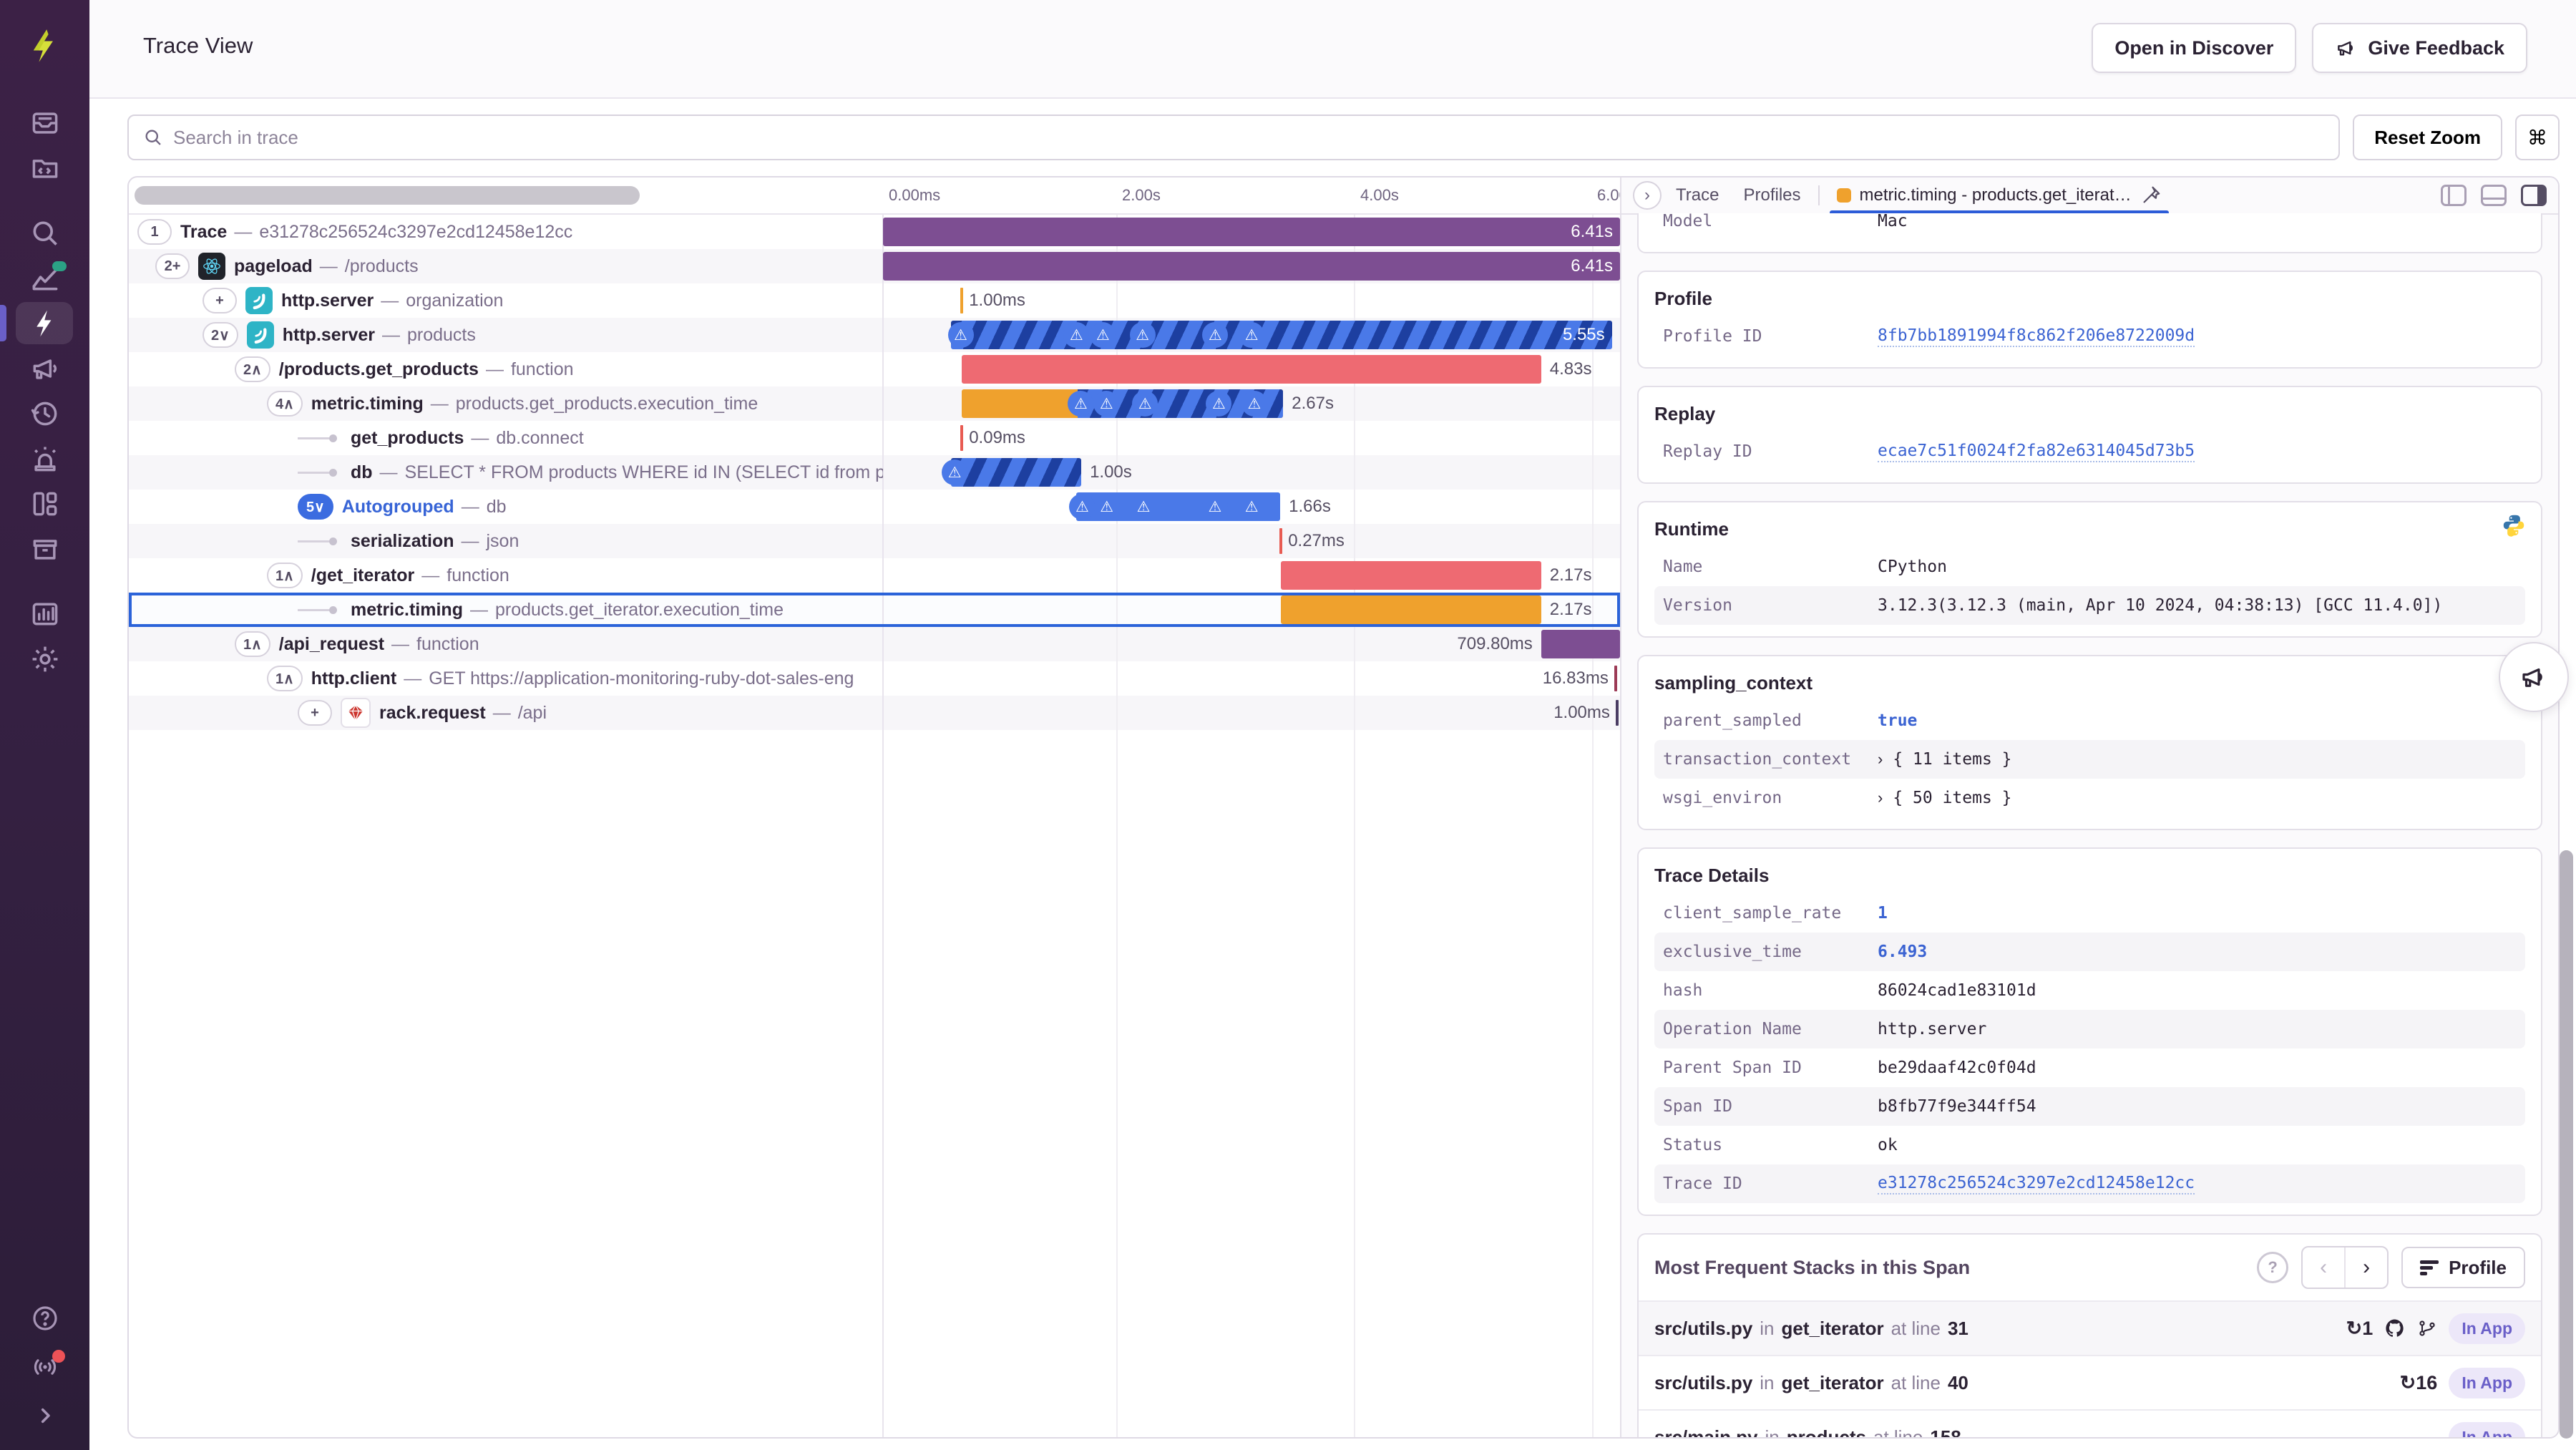 The image size is (2576, 1450). Describe the element at coordinates (1647, 195) in the screenshot. I see `drawer-collapse-button: ›` at that location.